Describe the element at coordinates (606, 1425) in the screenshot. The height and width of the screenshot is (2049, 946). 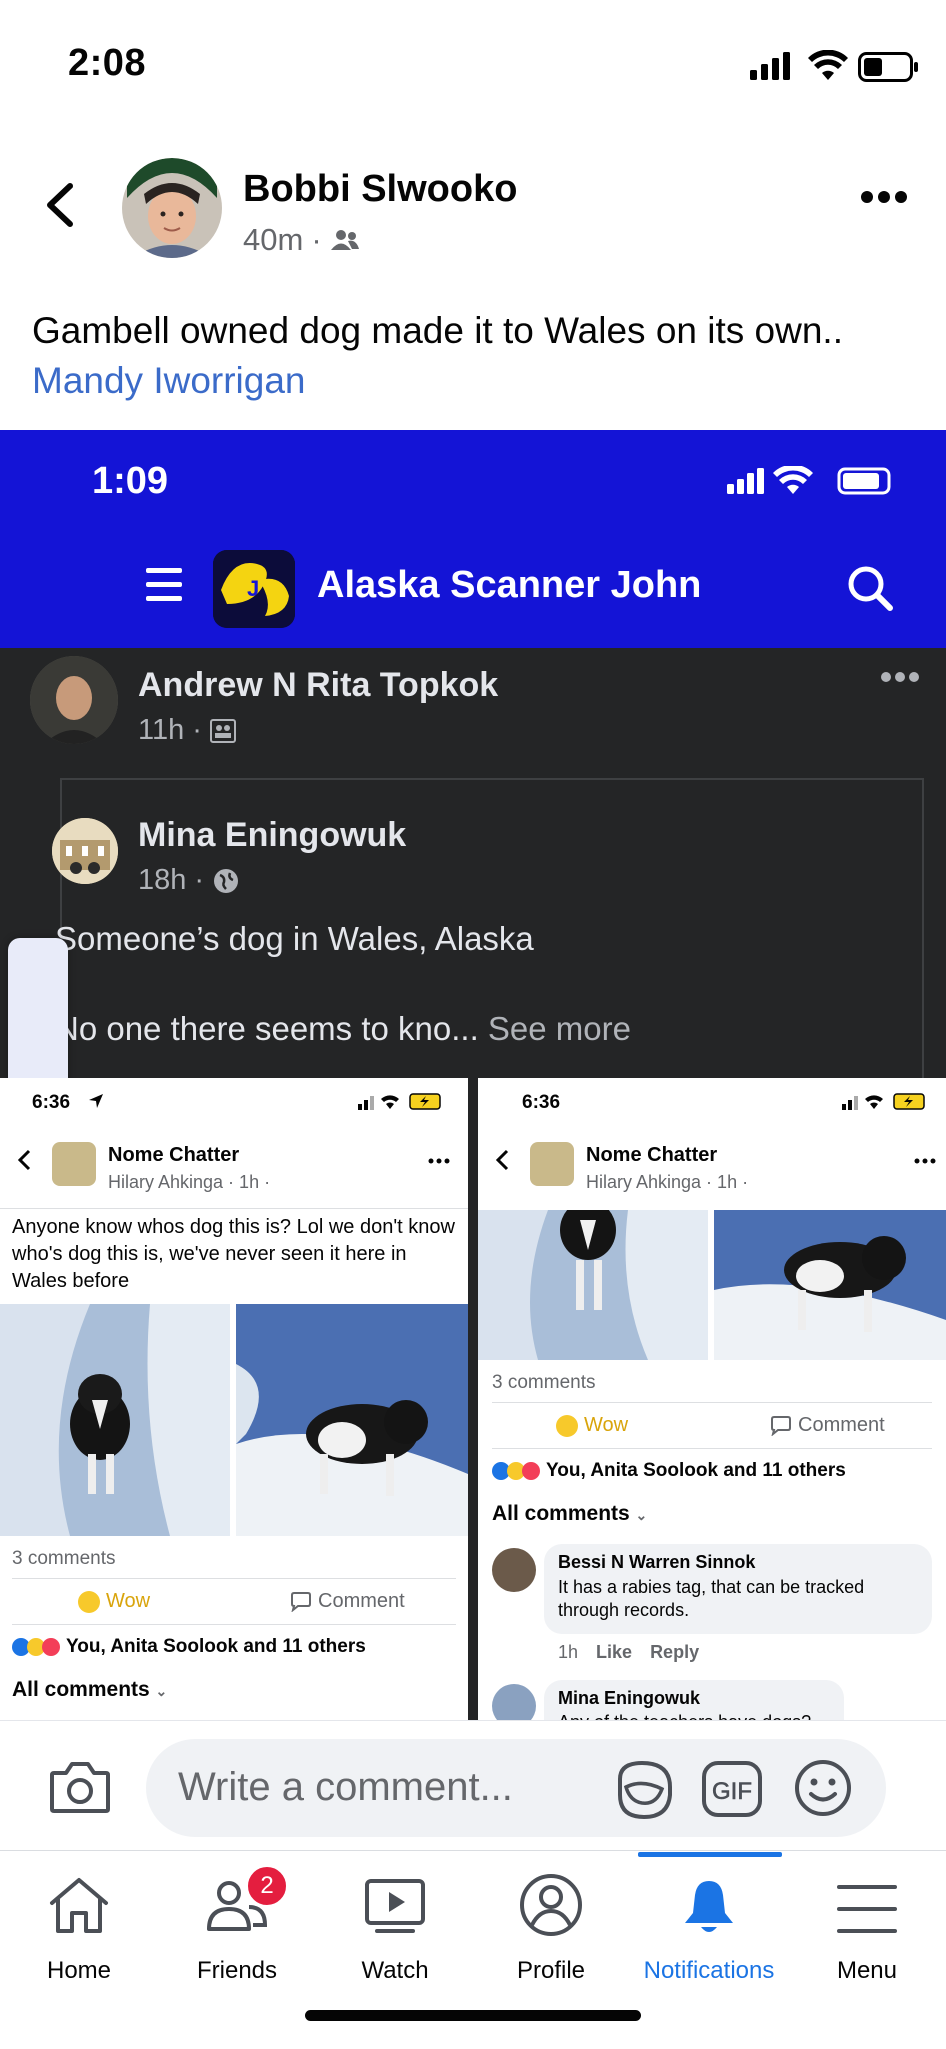
I see `wow-label: Wow` at that location.